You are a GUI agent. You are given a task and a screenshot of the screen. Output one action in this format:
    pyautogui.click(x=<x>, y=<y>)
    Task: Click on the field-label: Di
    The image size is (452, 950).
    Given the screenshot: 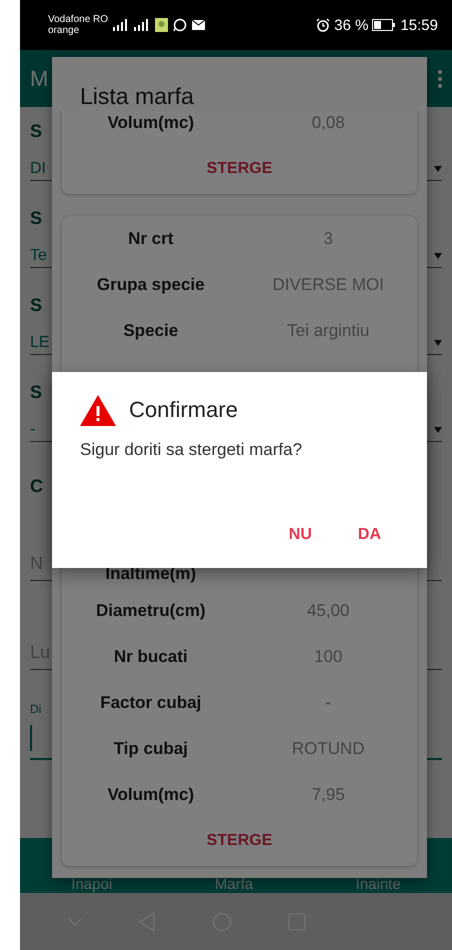 What is the action you would take?
    pyautogui.click(x=36, y=709)
    